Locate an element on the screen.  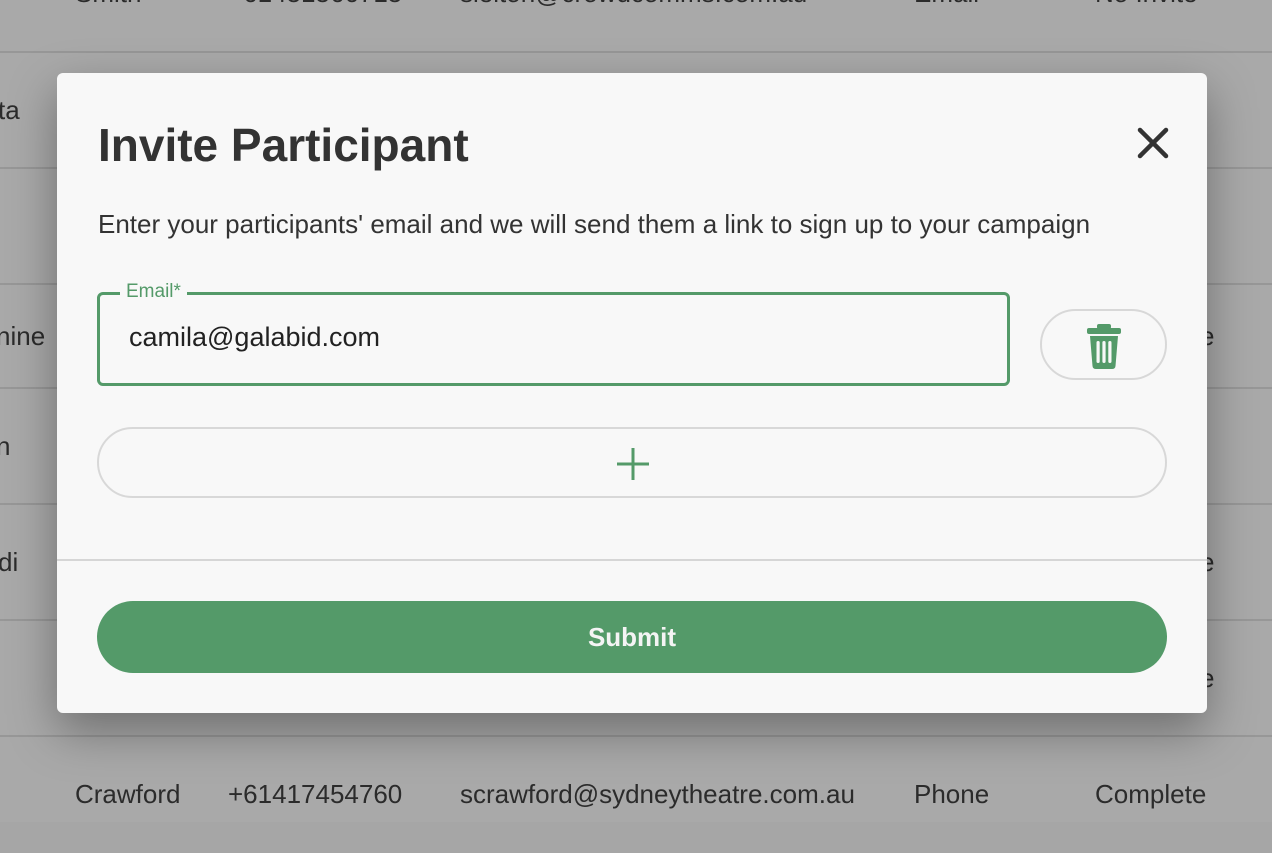
trash-icon is located at coordinates (1104, 346).